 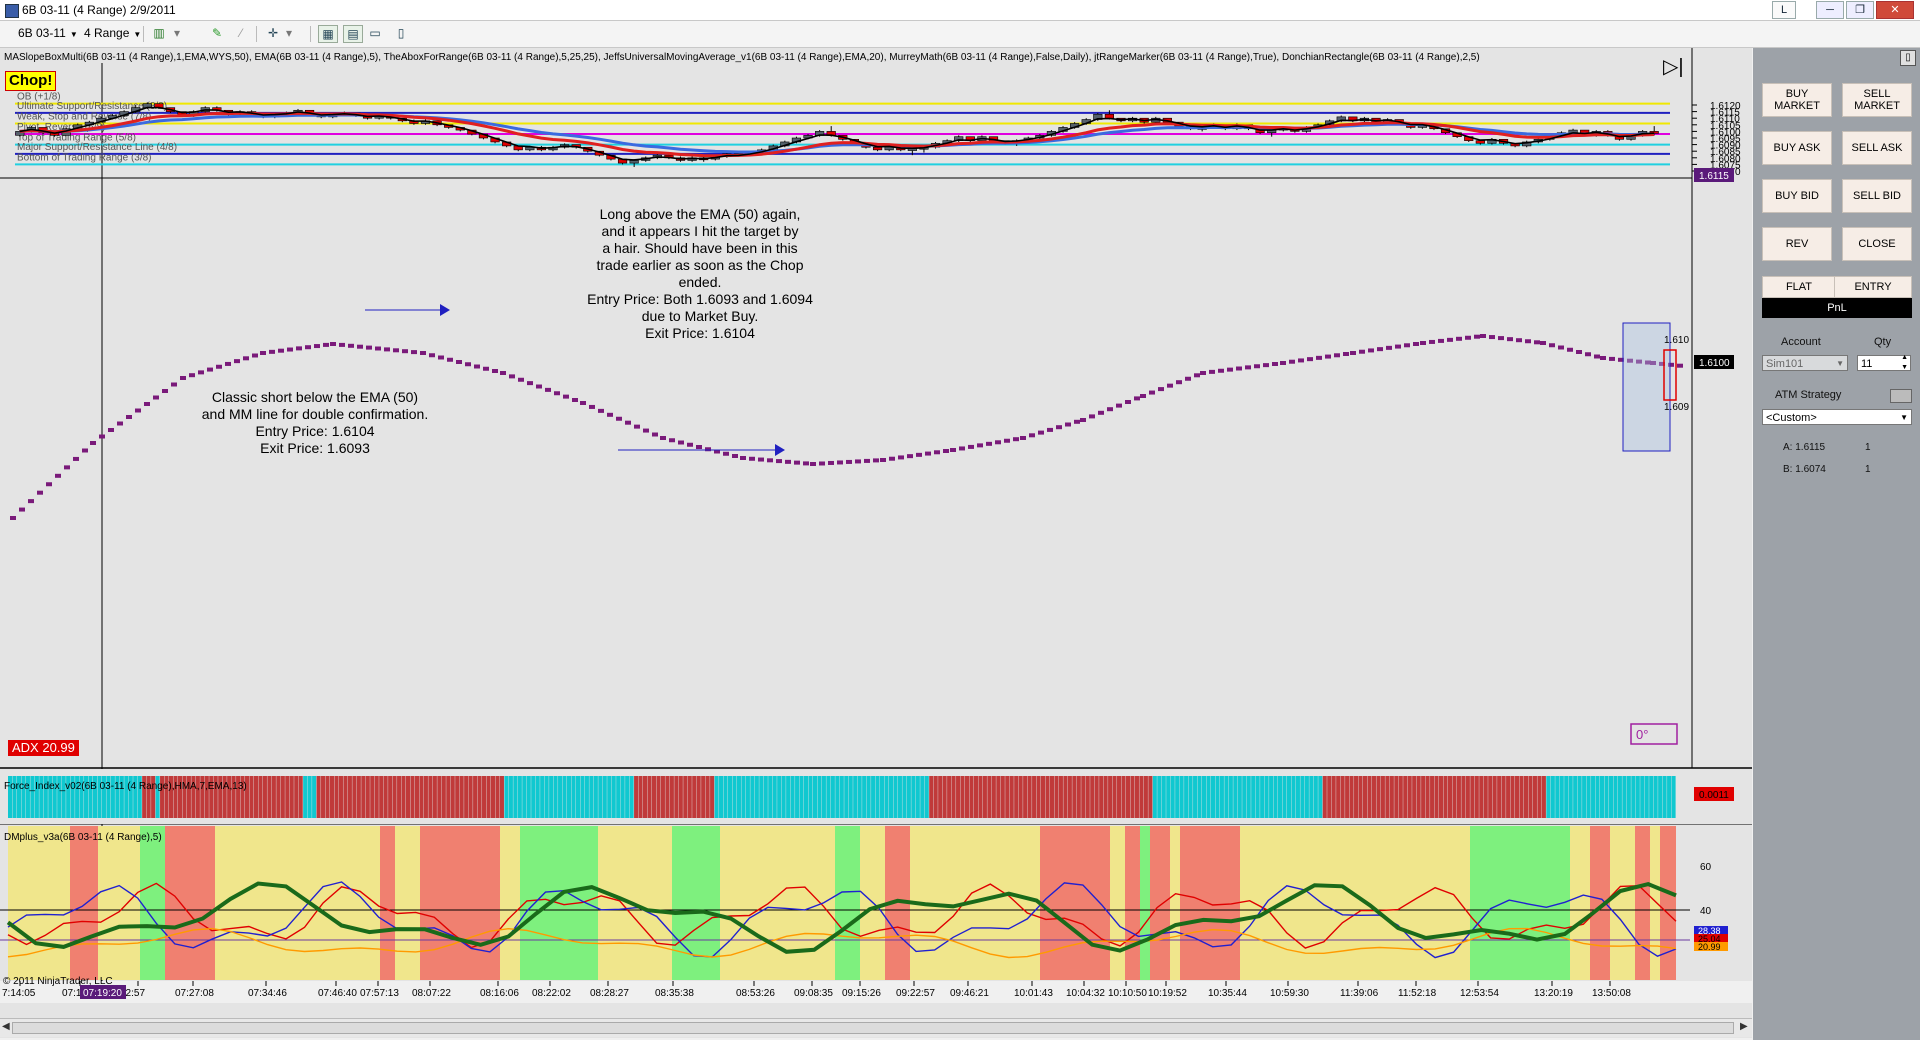 What do you see at coordinates (1877, 244) in the screenshot?
I see `close-position-button: CLOSE` at bounding box center [1877, 244].